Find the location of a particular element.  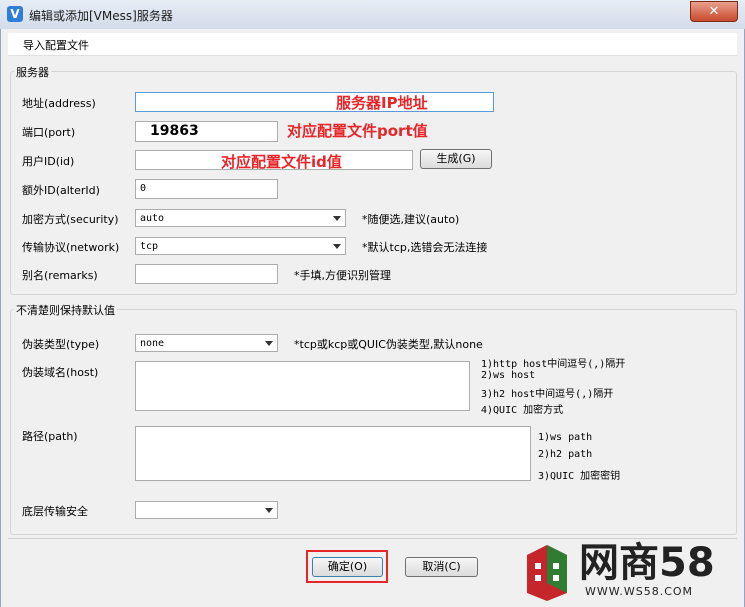

menu-import-config: 导入配置文件 is located at coordinates (56, 45).